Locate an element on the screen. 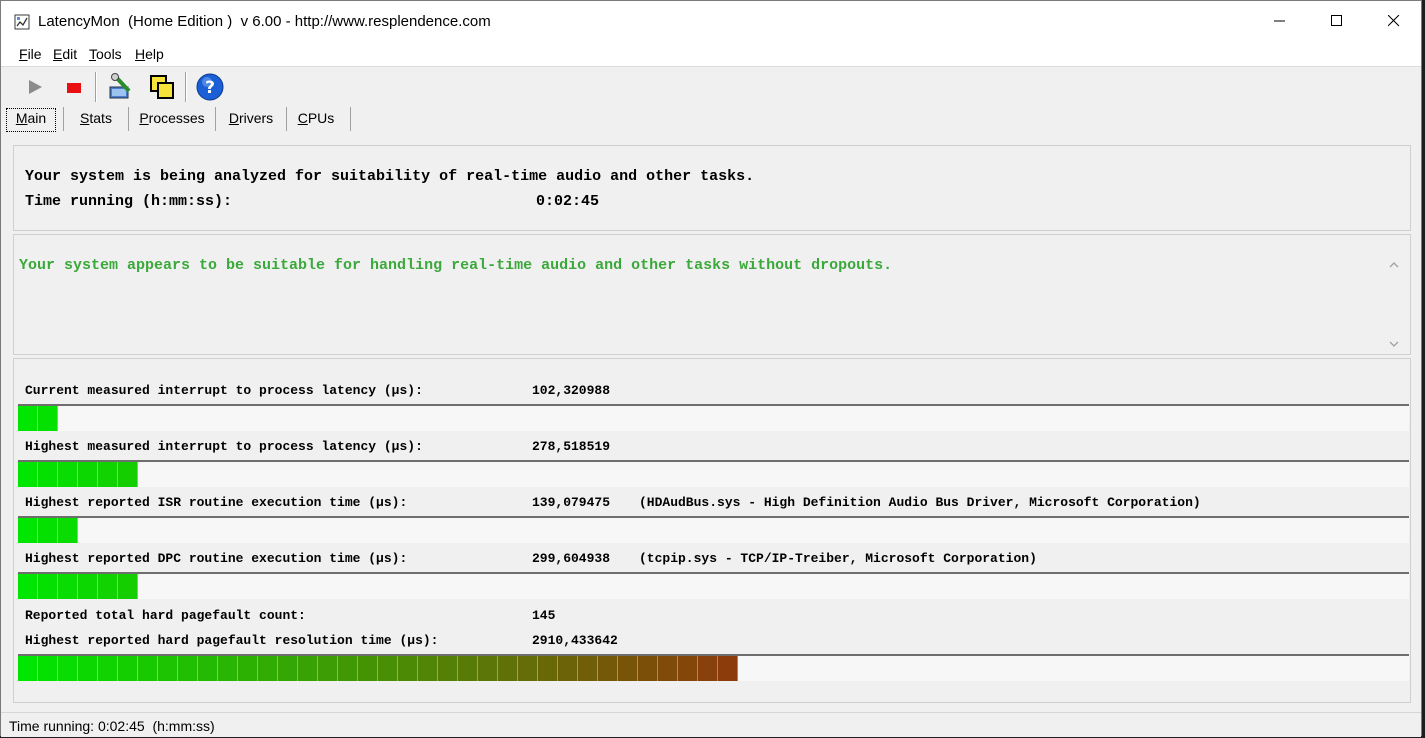 This screenshot has width=1425, height=738. metric-value: 299,604938 is located at coordinates (571, 558).